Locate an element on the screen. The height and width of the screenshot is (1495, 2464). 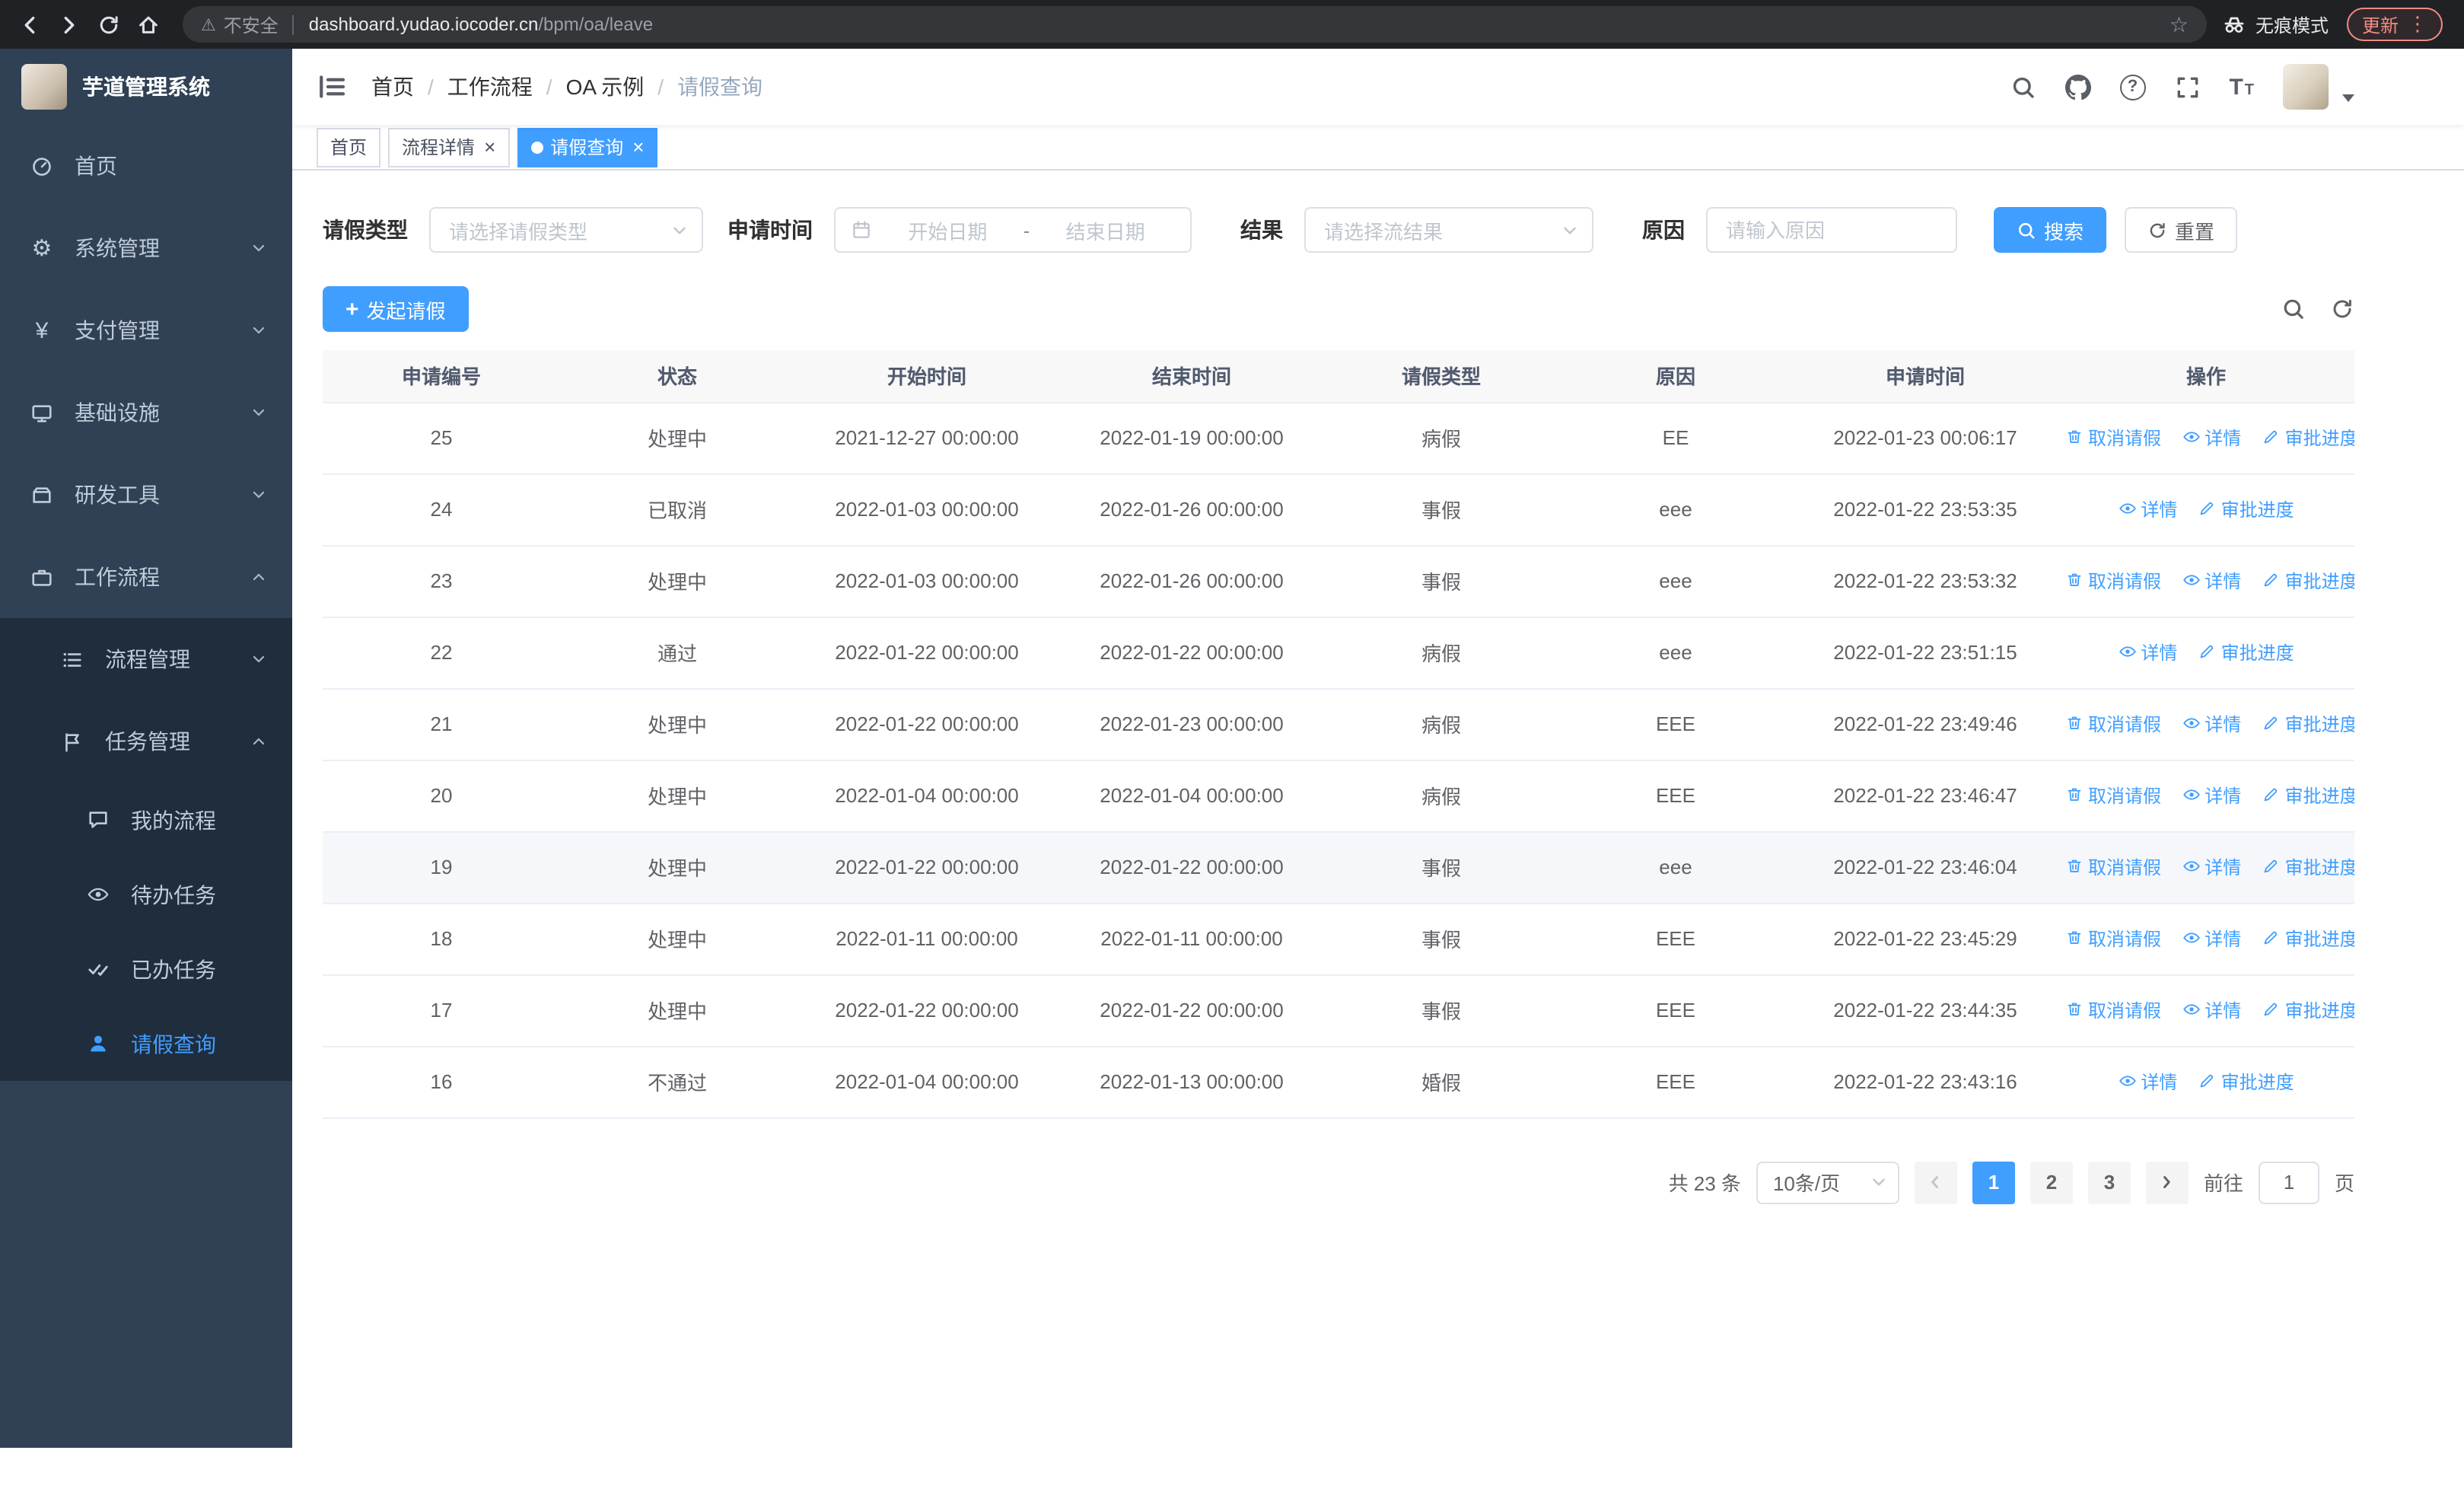
breadcrumb-oa-example: OA 示例 is located at coordinates (605, 87).